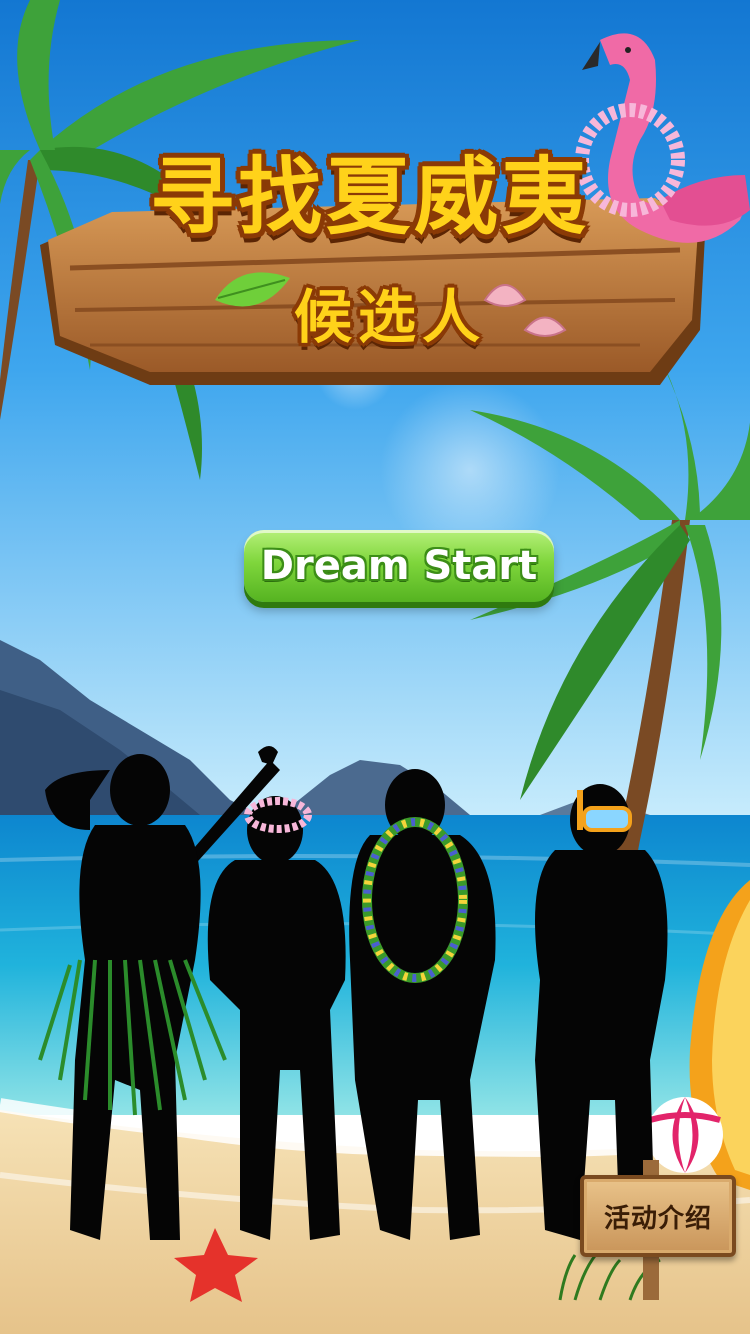 The width and height of the screenshot is (750, 1334). I want to click on game-title: 寻找夏威夷, so click(369, 197).